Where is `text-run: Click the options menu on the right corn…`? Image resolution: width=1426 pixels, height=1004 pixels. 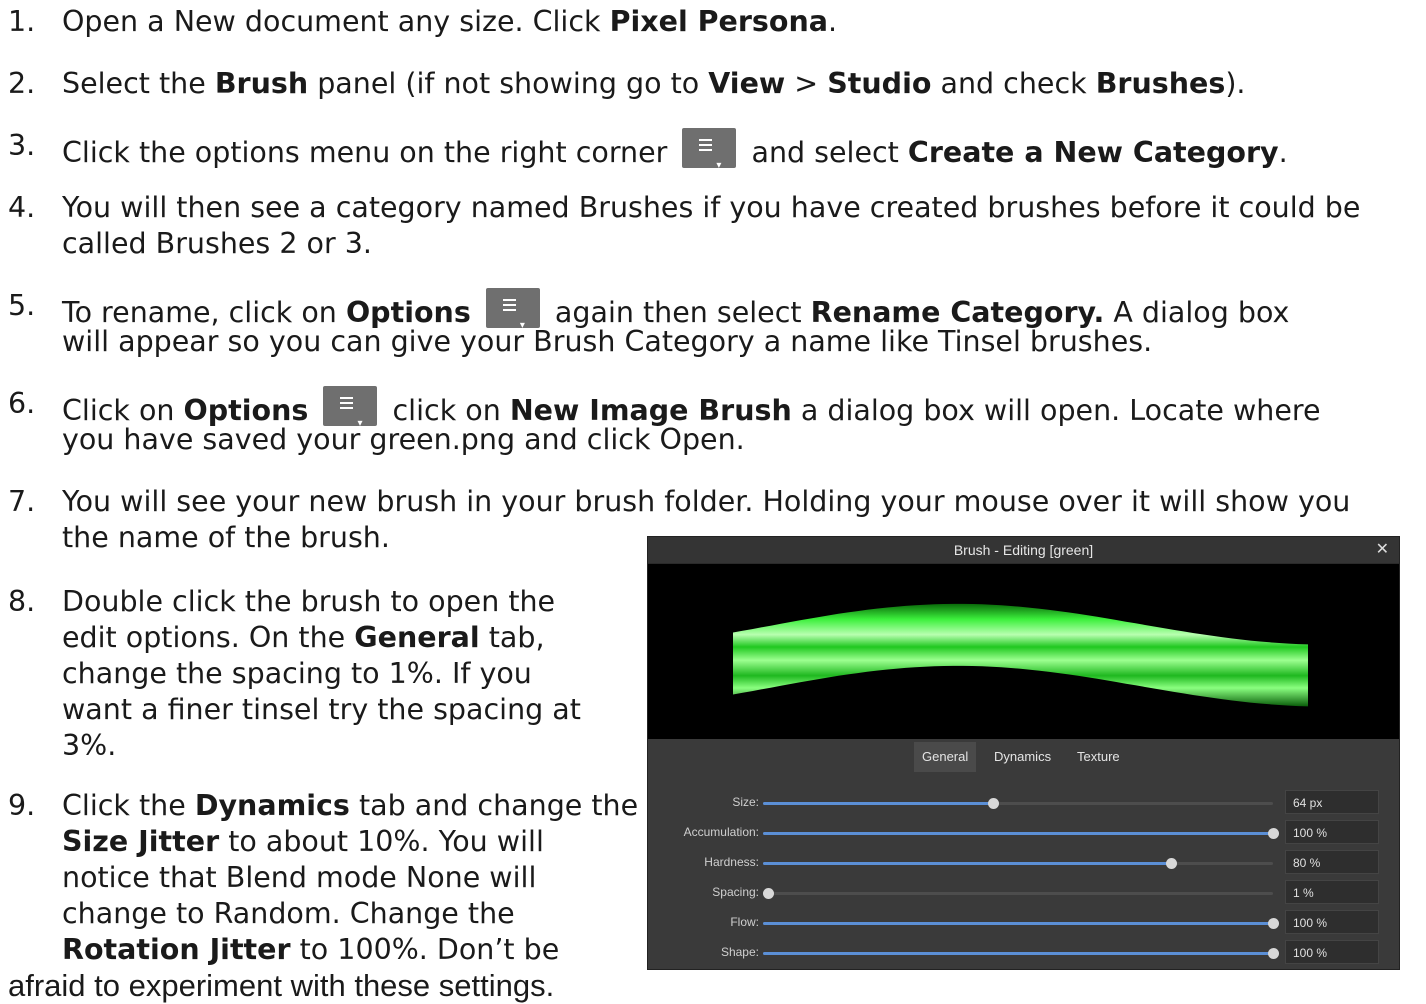
text-run: Click the options menu on the right corn… is located at coordinates (369, 152).